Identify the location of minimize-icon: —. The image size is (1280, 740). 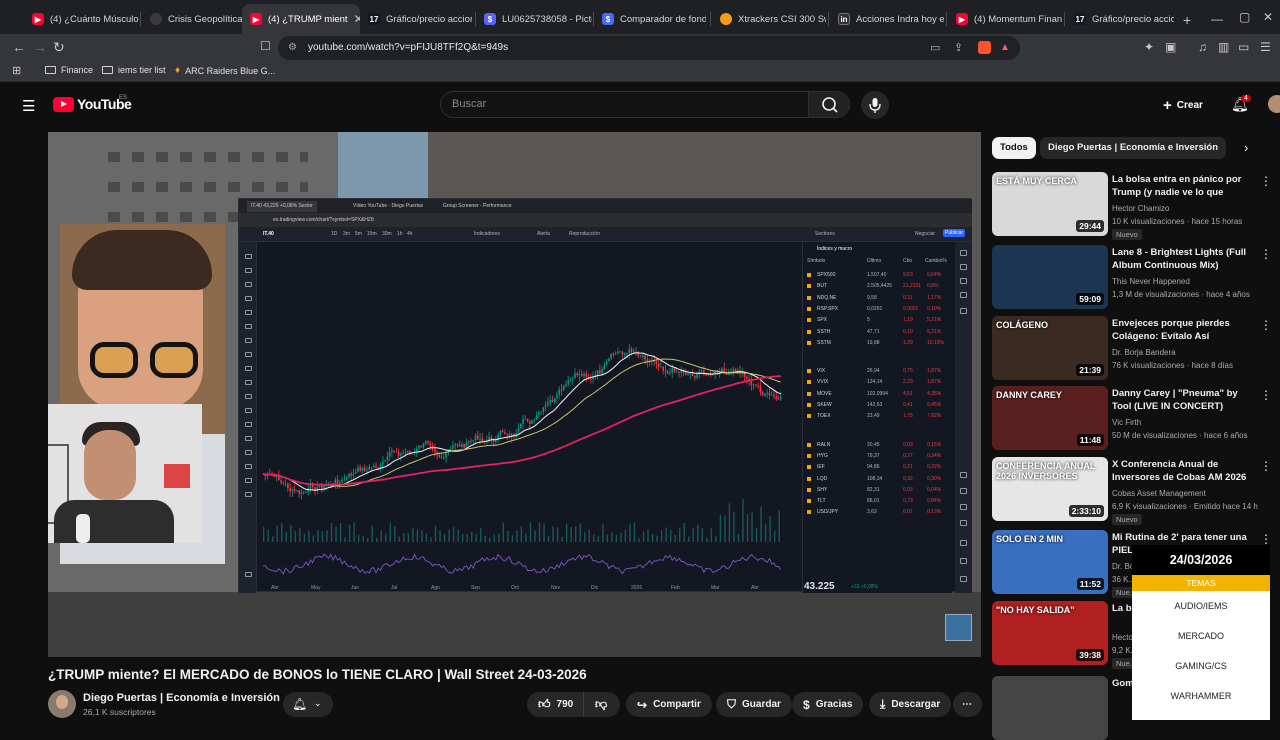
(1217, 19).